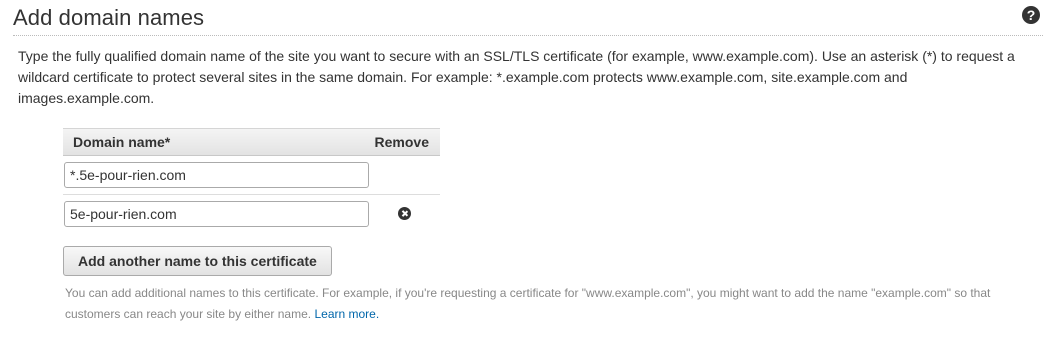 The height and width of the screenshot is (337, 1047). What do you see at coordinates (109, 17) in the screenshot?
I see `page-title: Add domain names` at bounding box center [109, 17].